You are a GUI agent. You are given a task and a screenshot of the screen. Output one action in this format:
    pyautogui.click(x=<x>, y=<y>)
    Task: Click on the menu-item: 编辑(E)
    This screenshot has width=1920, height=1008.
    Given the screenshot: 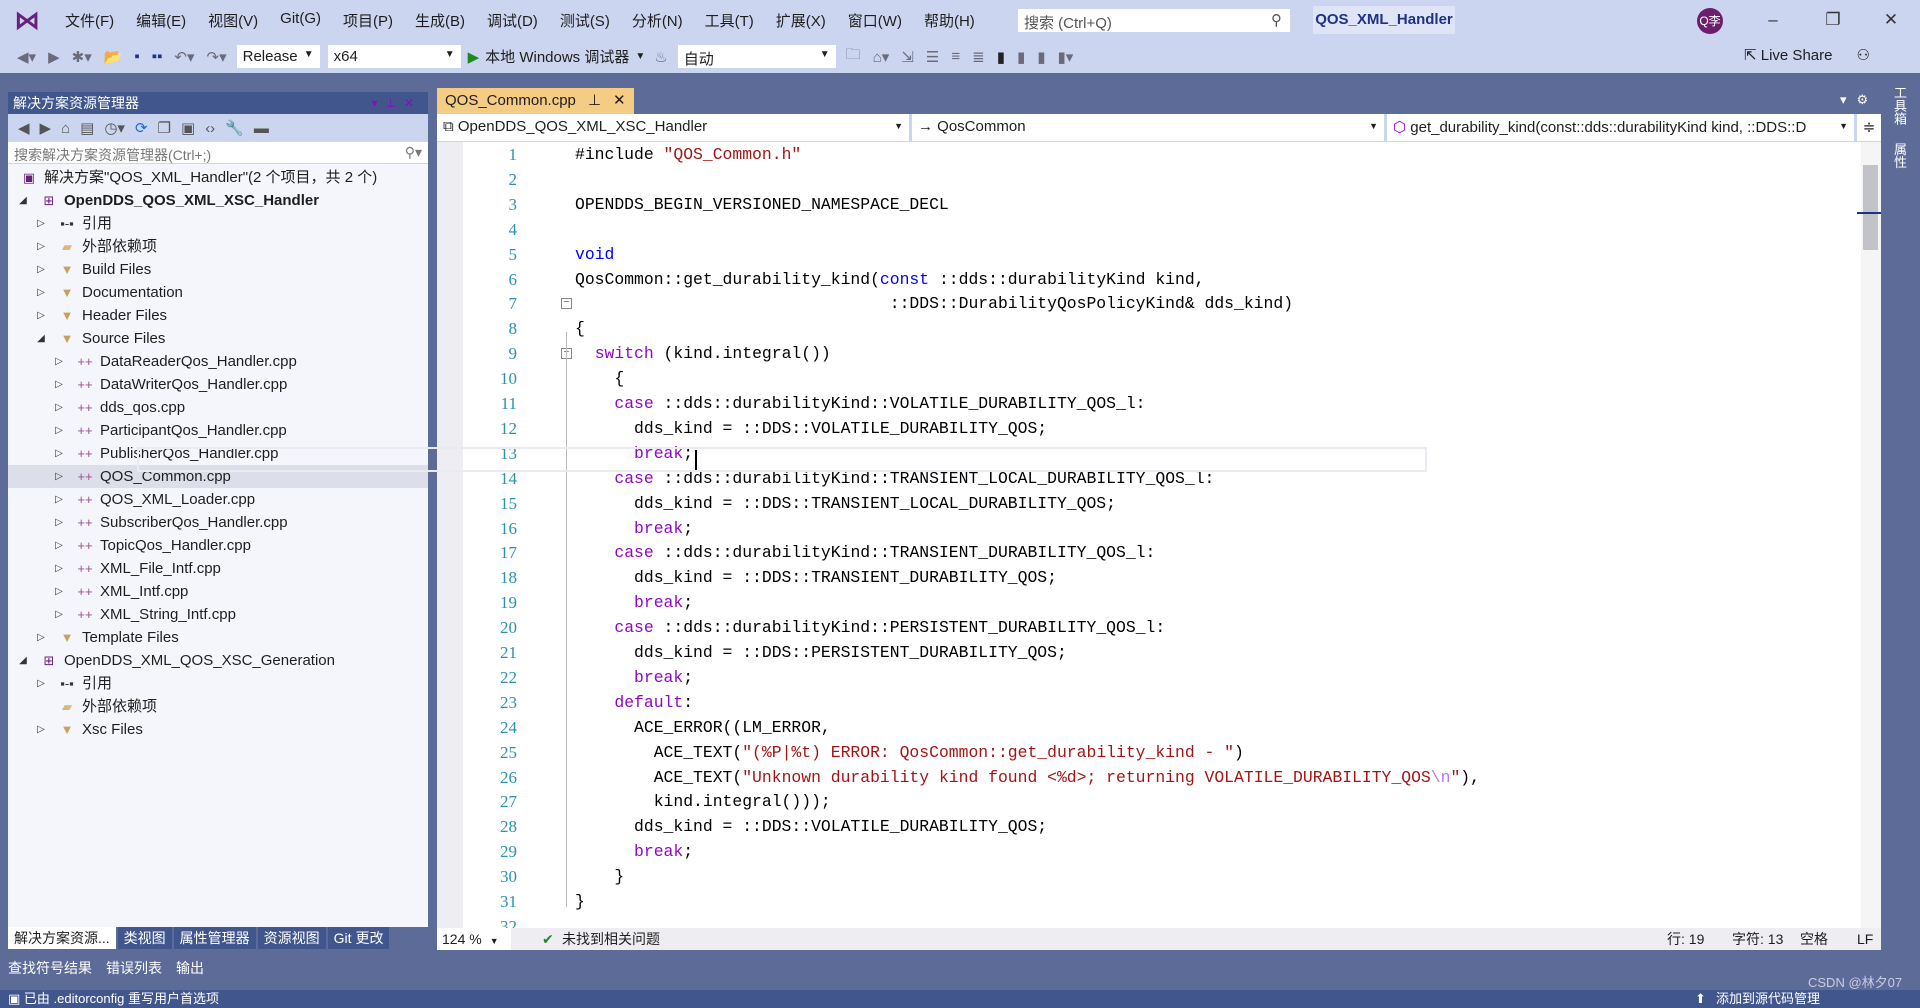 What is the action you would take?
    pyautogui.click(x=161, y=20)
    